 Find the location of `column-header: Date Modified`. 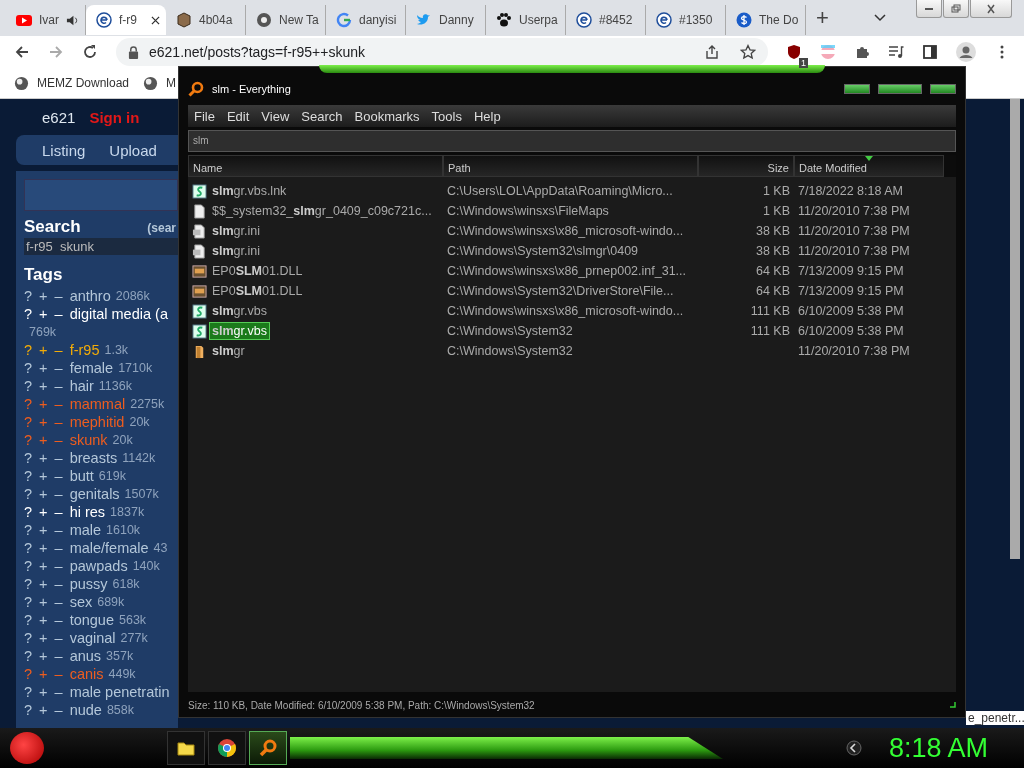

column-header: Date Modified is located at coordinates (869, 166).